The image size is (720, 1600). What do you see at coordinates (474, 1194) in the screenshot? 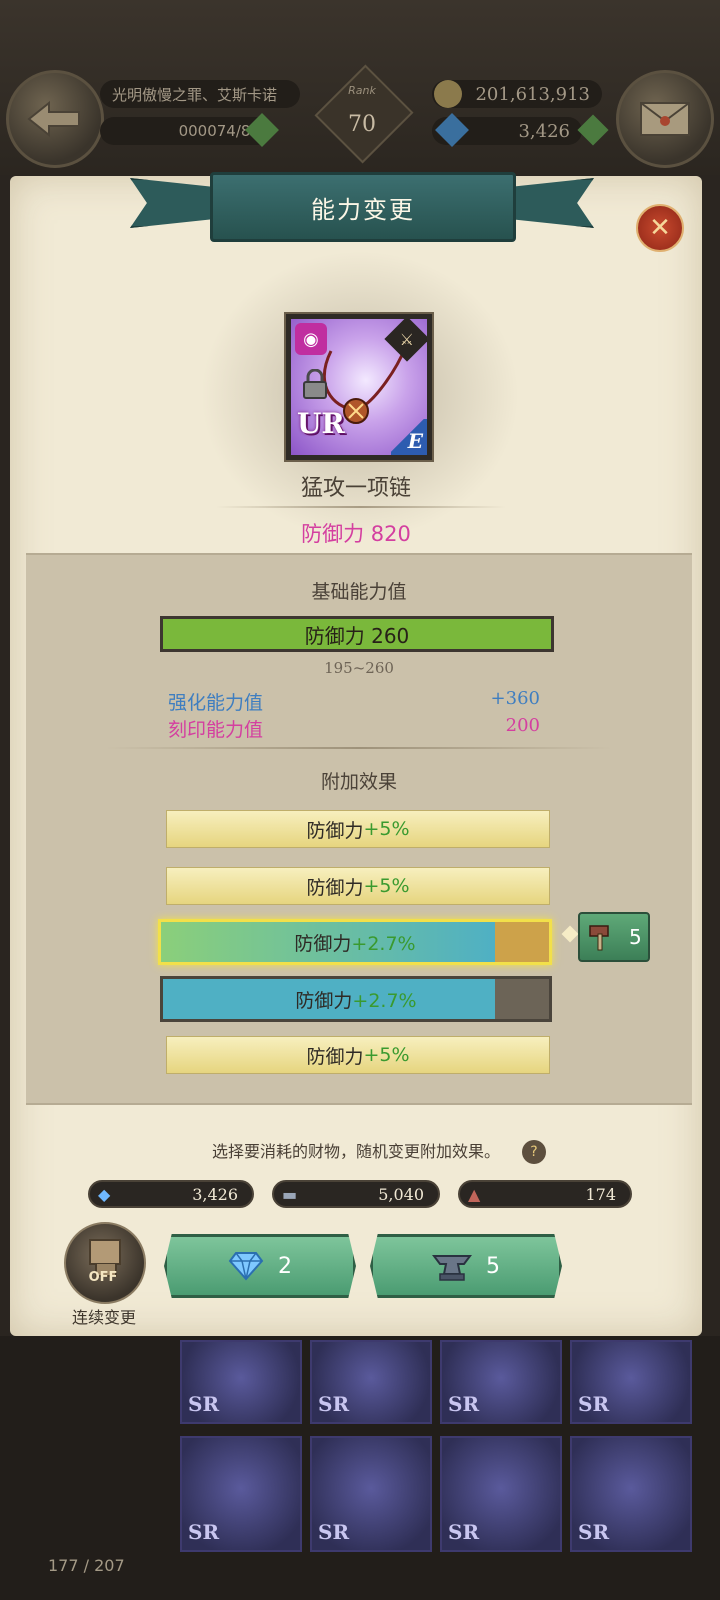
I see `hammer-icon: ▲` at bounding box center [474, 1194].